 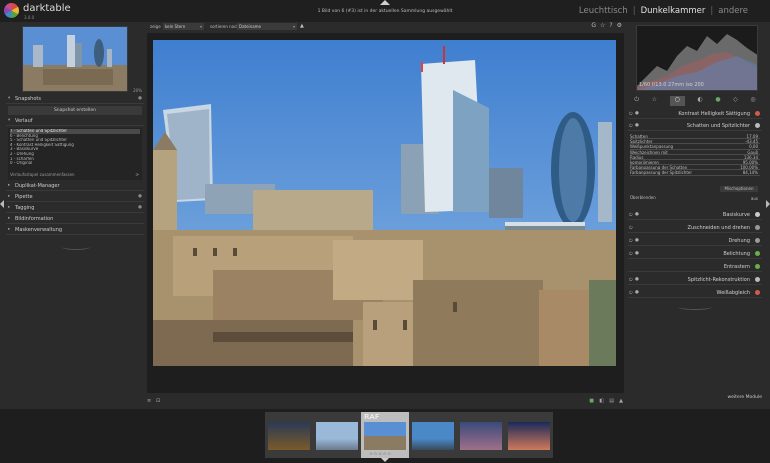 I want to click on history-item: 0 - Original, so click(x=75, y=163).